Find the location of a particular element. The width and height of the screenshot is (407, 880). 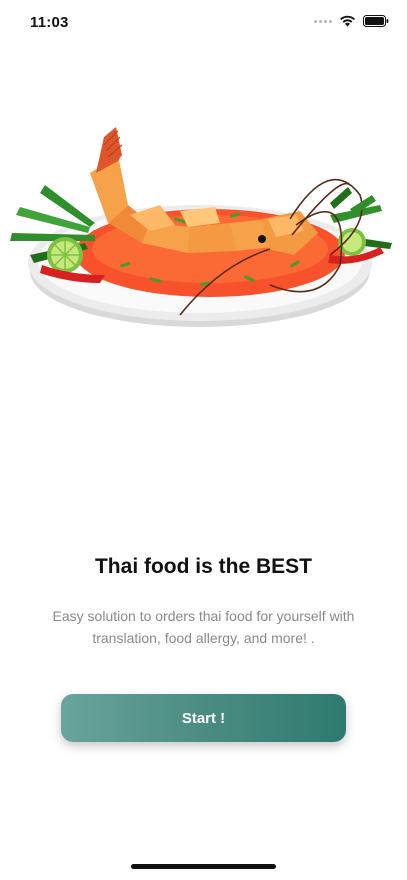

start-button-label: Start ! is located at coordinates (203, 718).